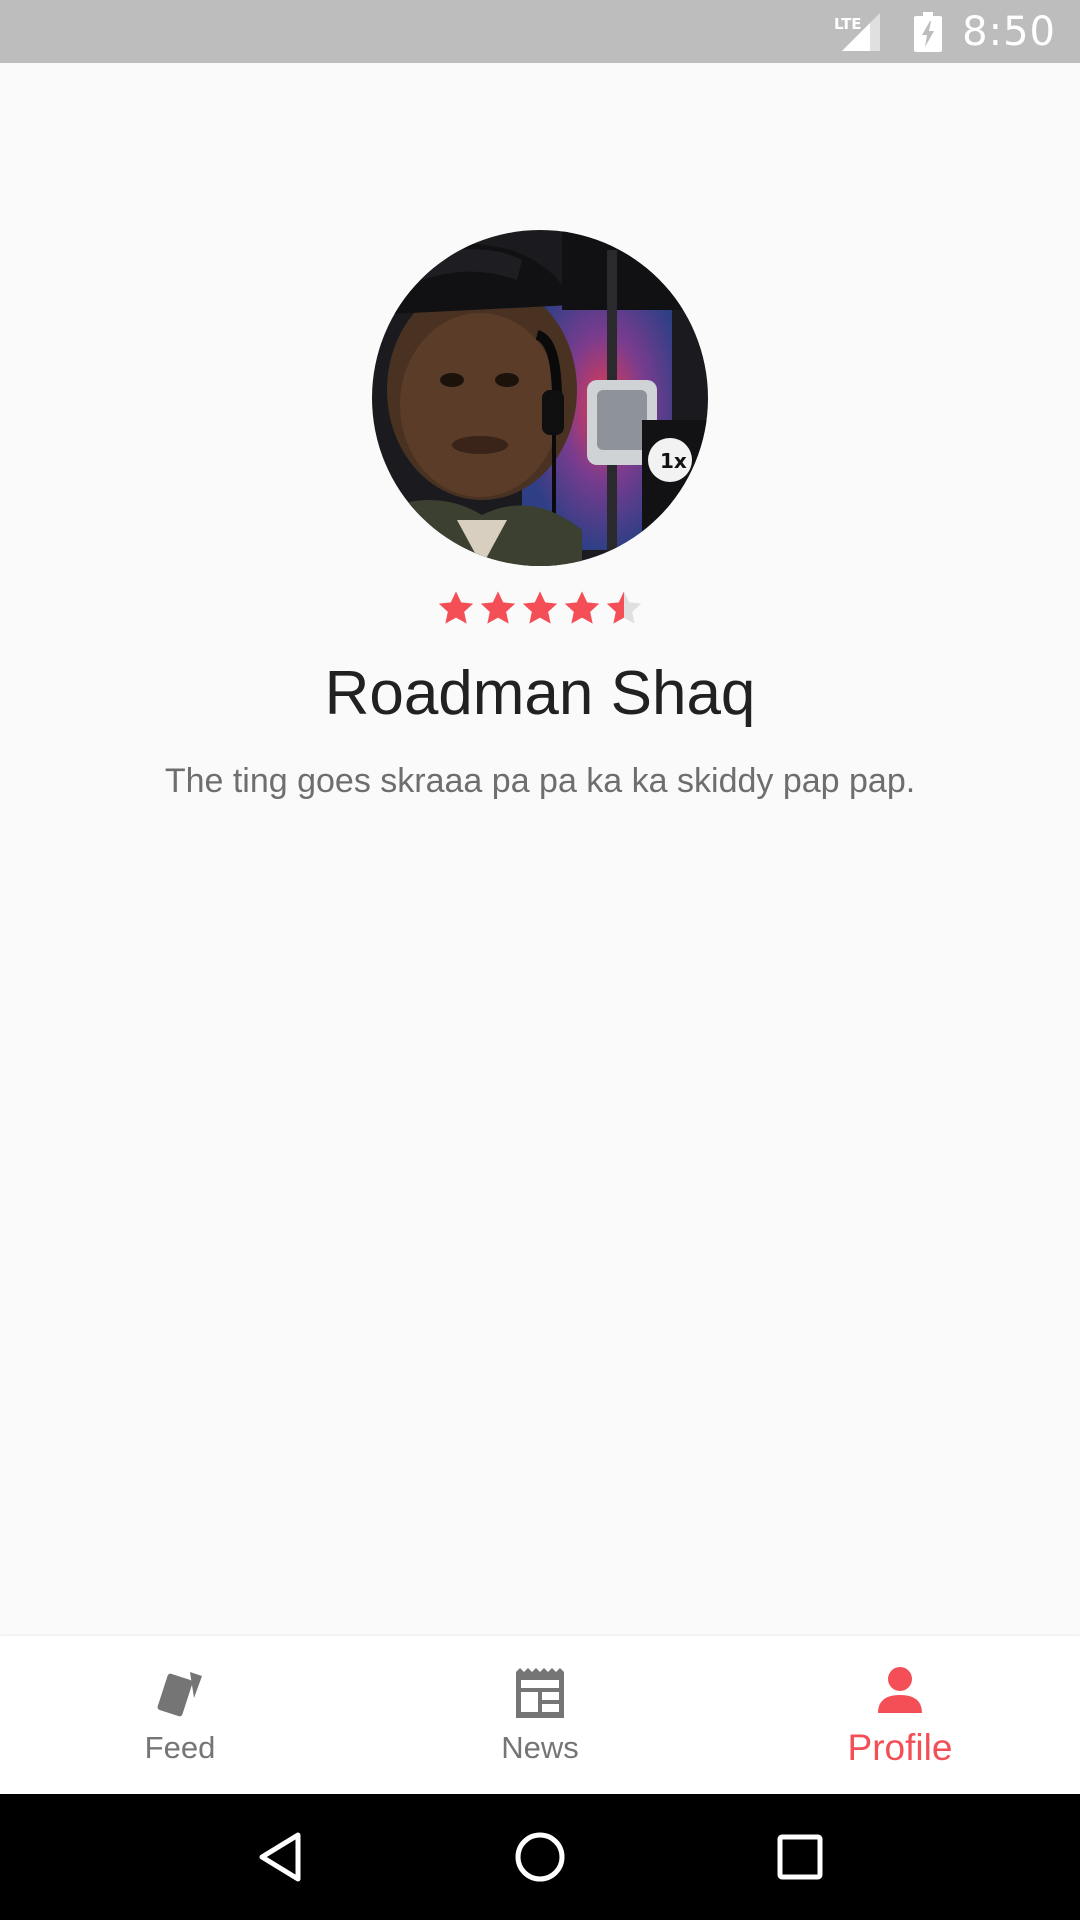 Image resolution: width=1080 pixels, height=1920 pixels. Describe the element at coordinates (540, 1693) in the screenshot. I see `newspaper-icon` at that location.